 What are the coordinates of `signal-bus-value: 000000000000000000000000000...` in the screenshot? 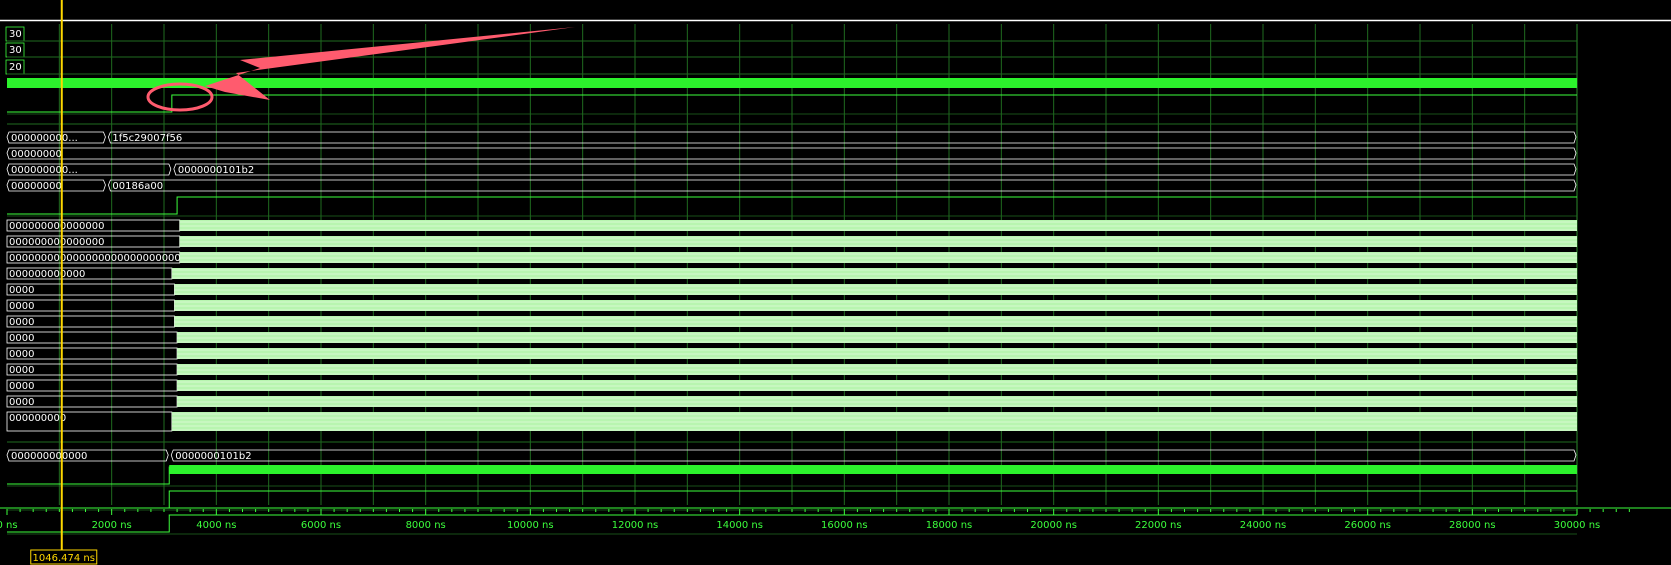 It's located at (99, 258).